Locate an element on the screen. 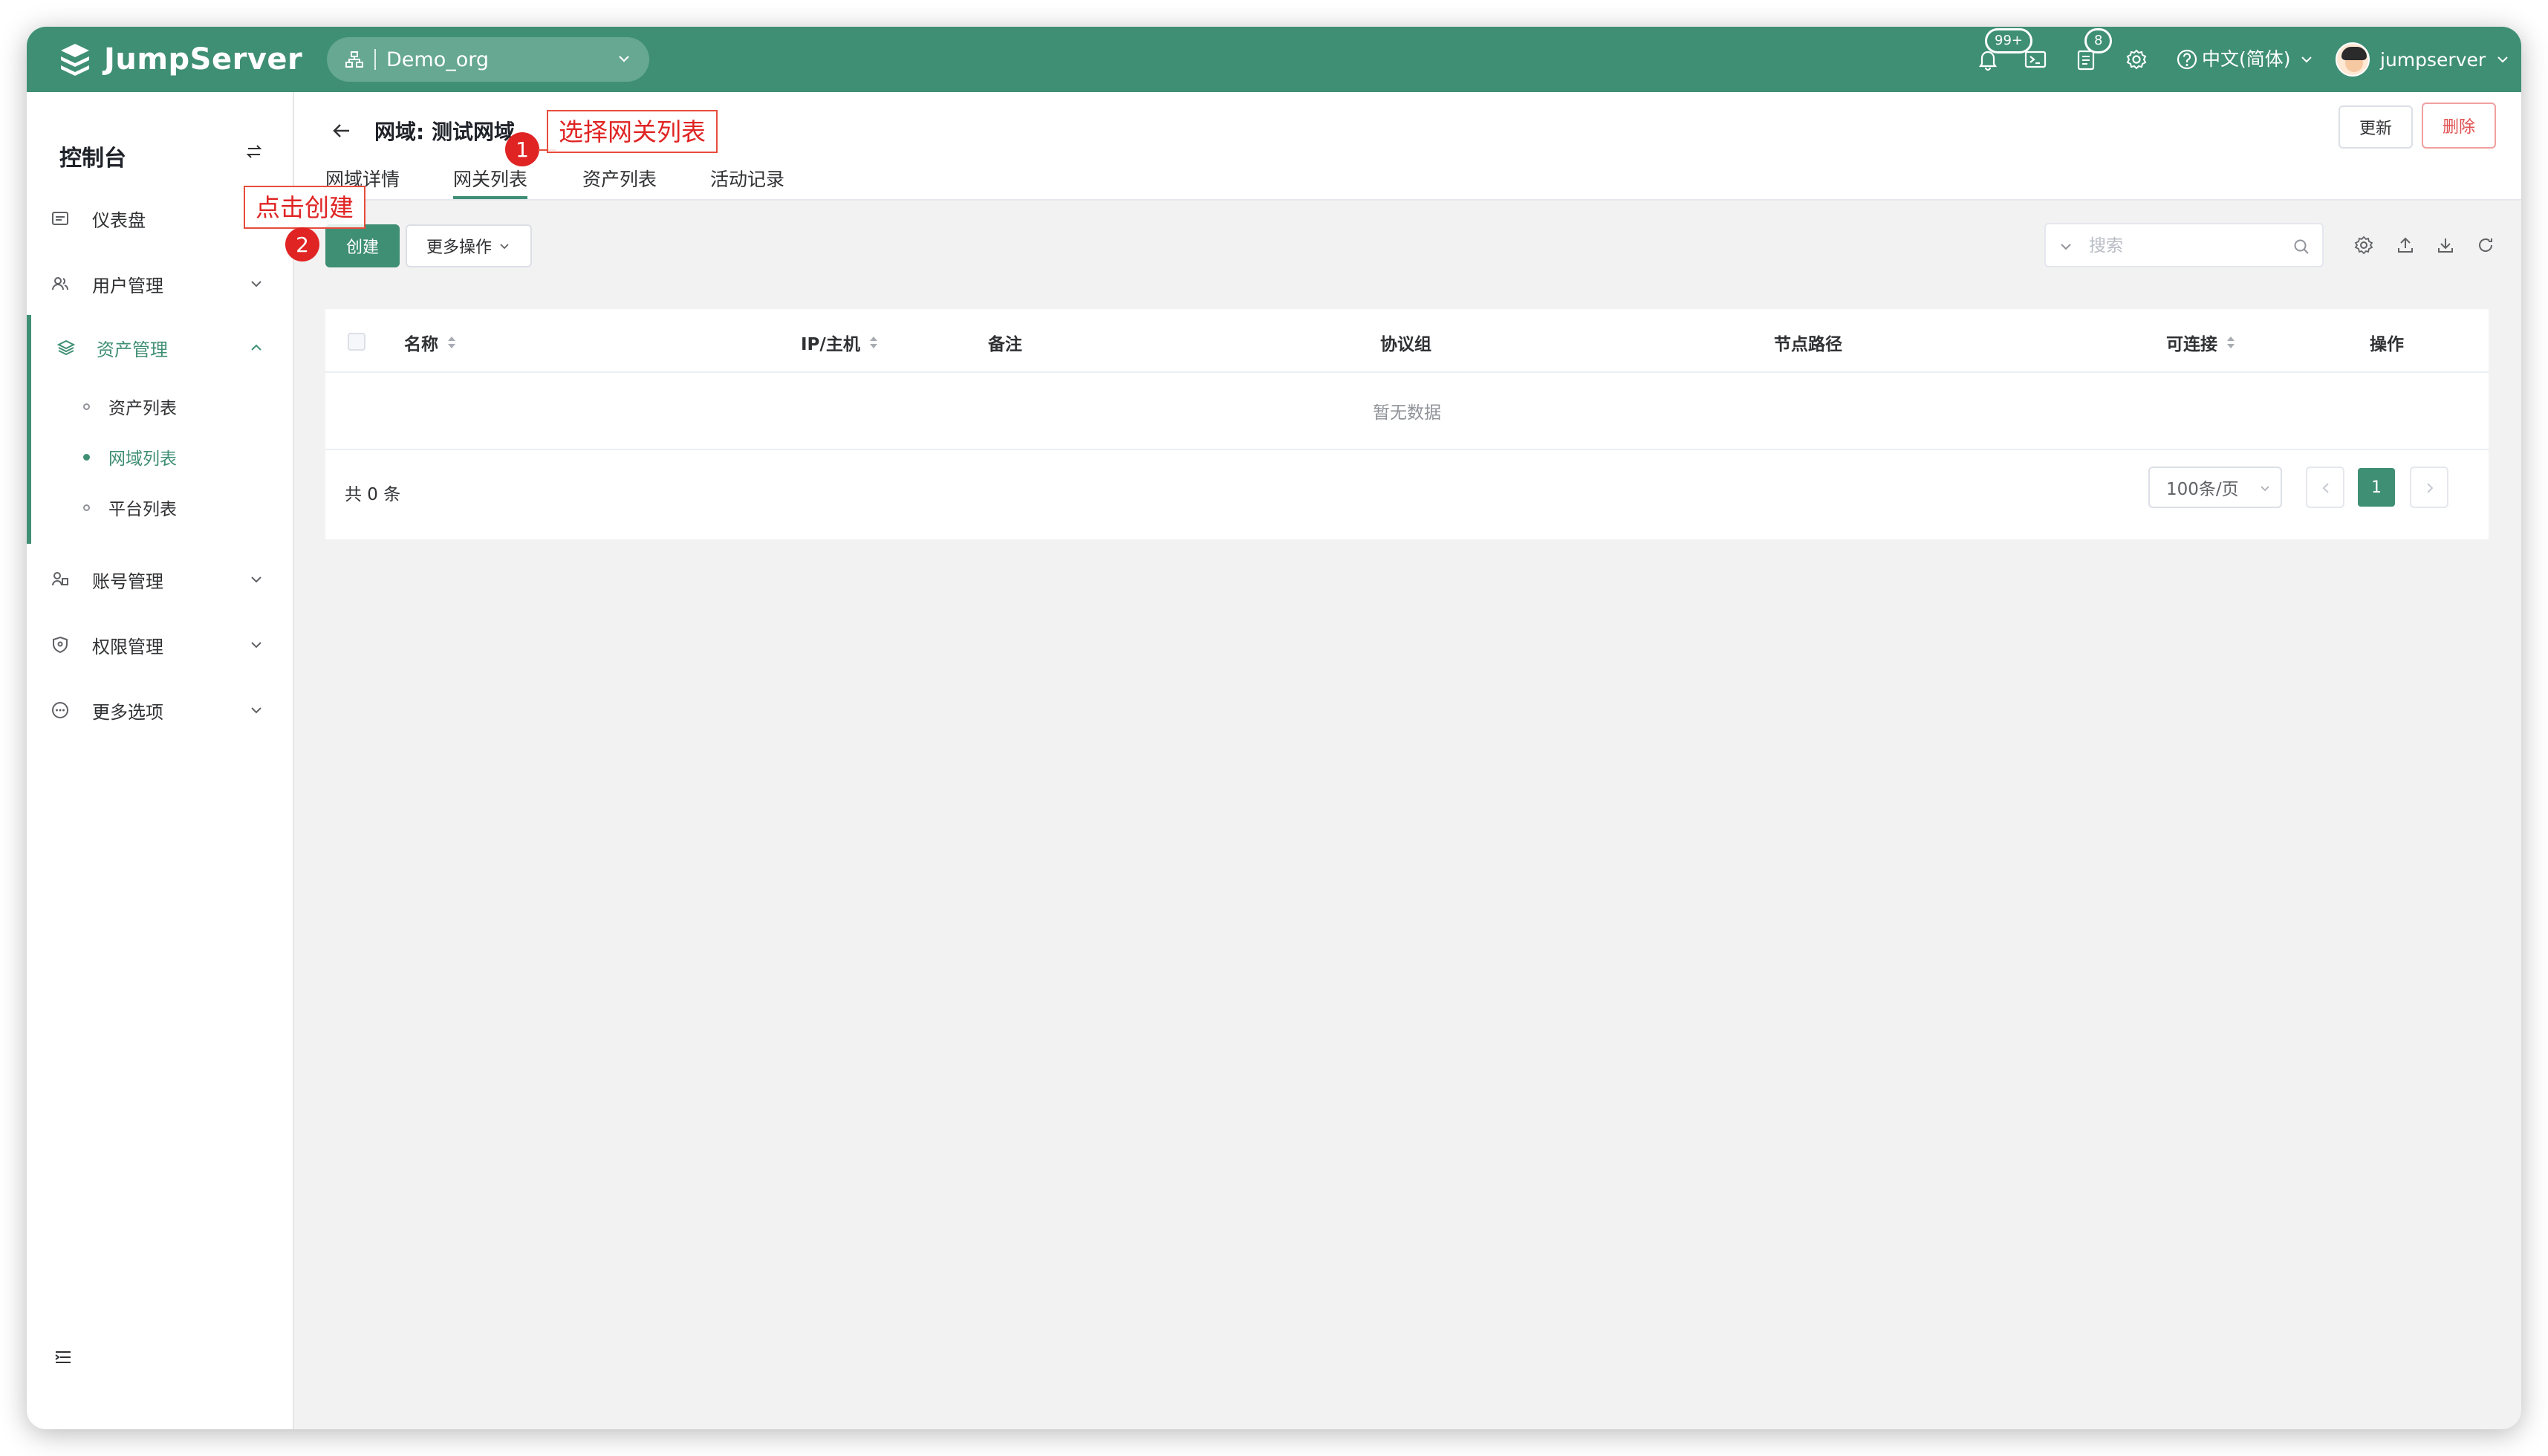 Image resolution: width=2548 pixels, height=1456 pixels. sidebar-item-accounts: 账号管理 is located at coordinates (160, 580).